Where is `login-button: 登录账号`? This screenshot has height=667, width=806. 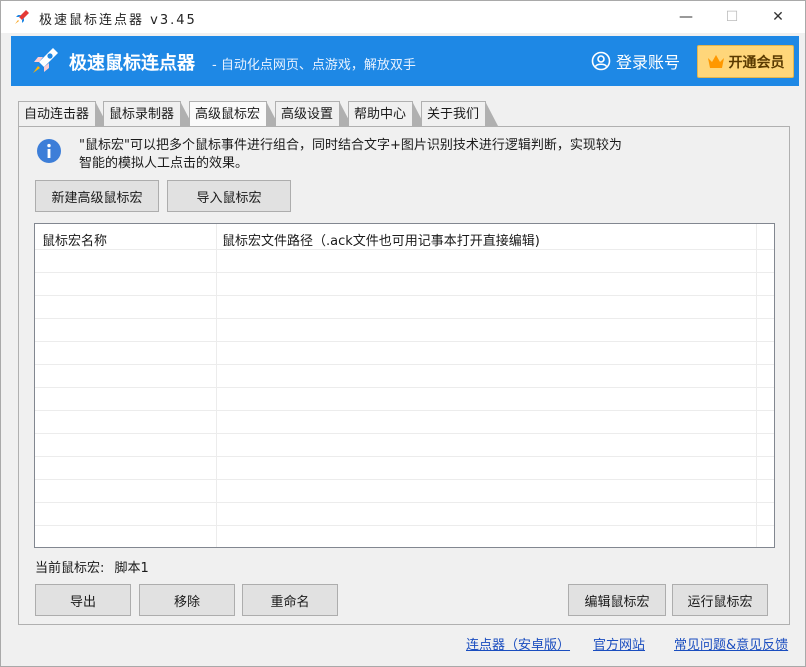 login-button: 登录账号 is located at coordinates (635, 61).